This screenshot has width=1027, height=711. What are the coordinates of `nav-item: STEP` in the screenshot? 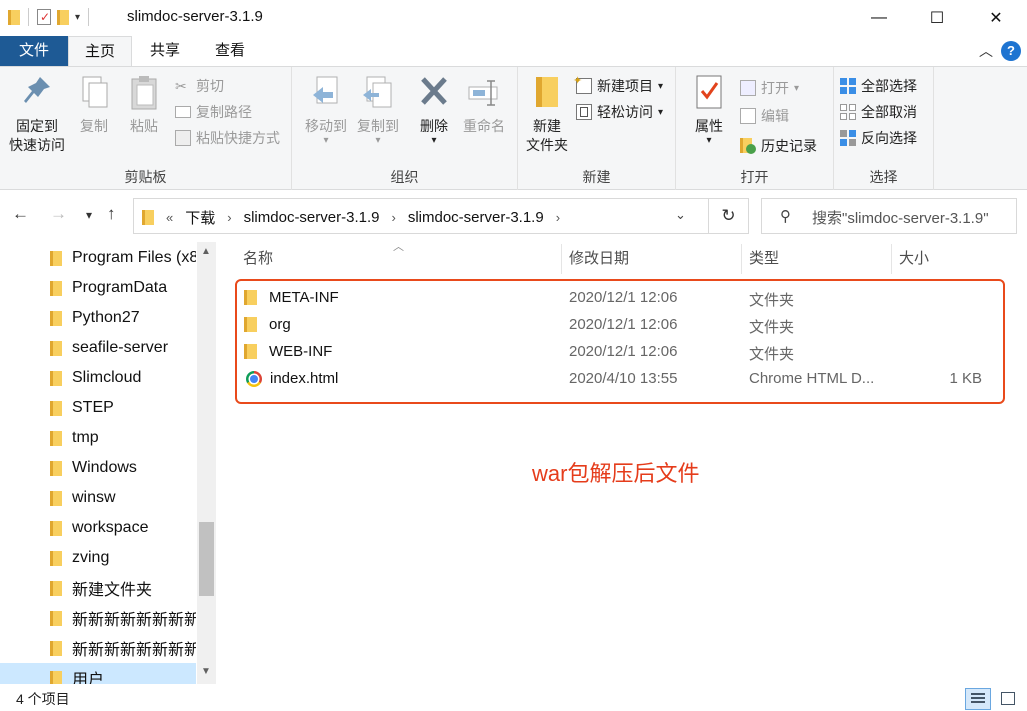 It's located at (98, 408).